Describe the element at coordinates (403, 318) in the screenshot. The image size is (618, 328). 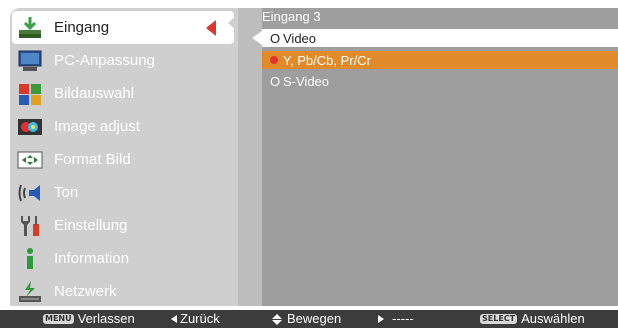
I see `help-label: -----` at that location.